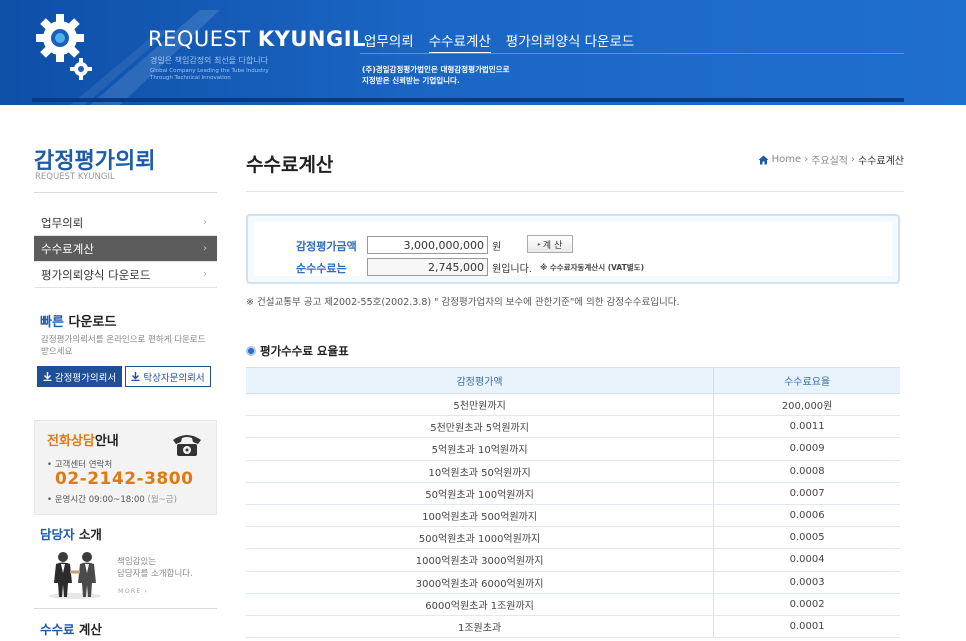  What do you see at coordinates (155, 574) in the screenshot?
I see `staff-intro-text-line2: 담당자를 소개합니다.` at bounding box center [155, 574].